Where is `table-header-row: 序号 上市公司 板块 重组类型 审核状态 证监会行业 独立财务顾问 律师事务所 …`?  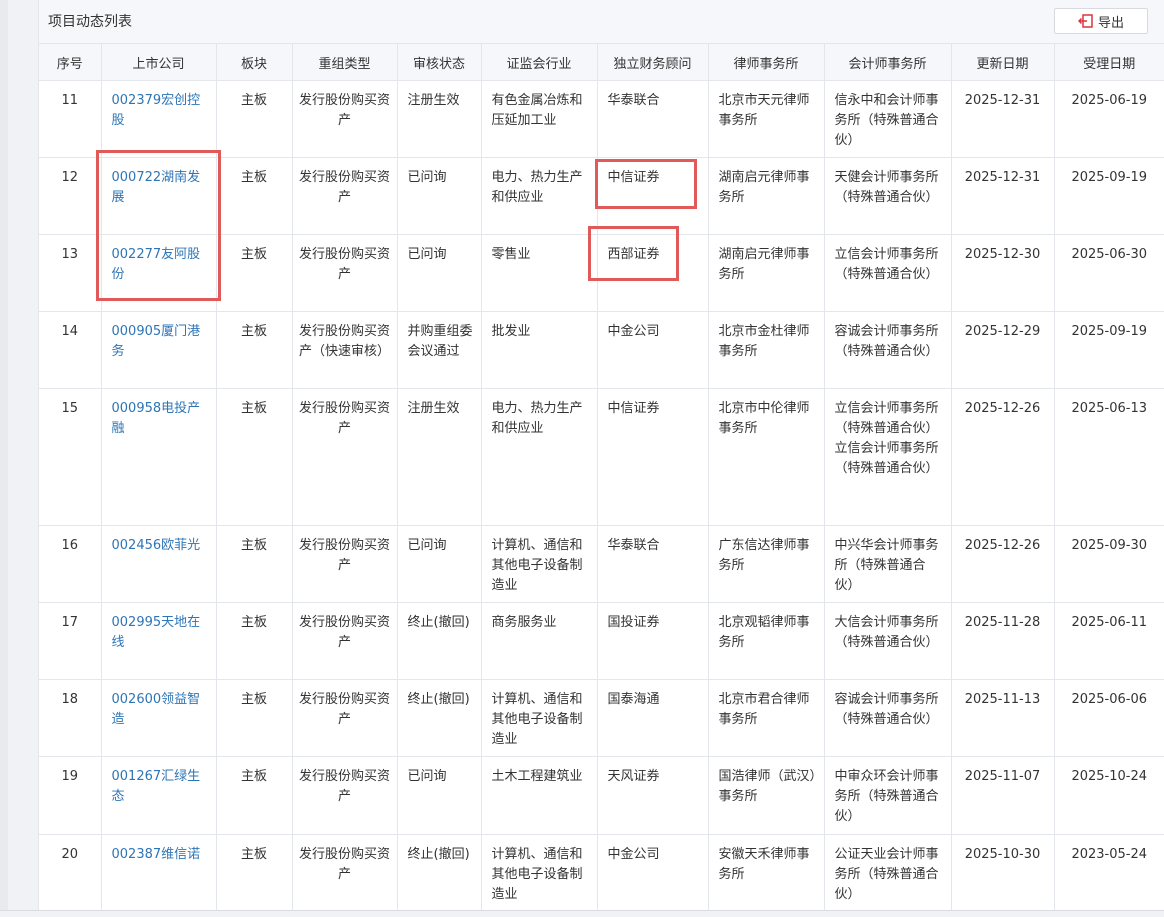 table-header-row: 序号 上市公司 板块 重组类型 审核状态 证监会行业 独立财务顾问 律师事务所 … is located at coordinates (601, 62).